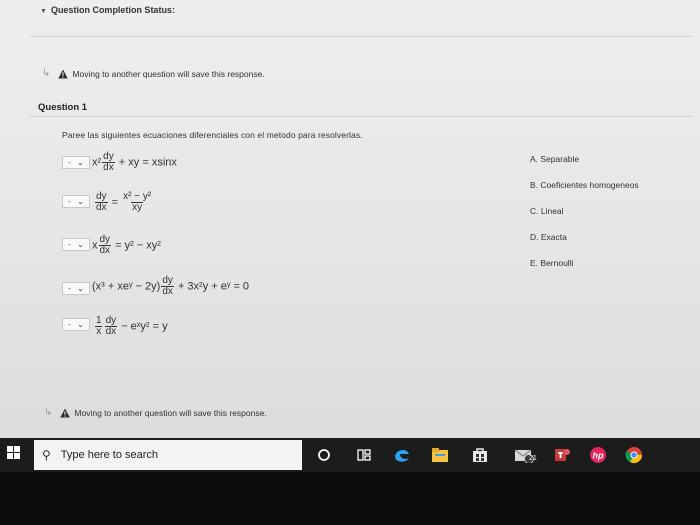 The height and width of the screenshot is (525, 700). Describe the element at coordinates (14, 453) in the screenshot. I see `windows-start-icon` at that location.